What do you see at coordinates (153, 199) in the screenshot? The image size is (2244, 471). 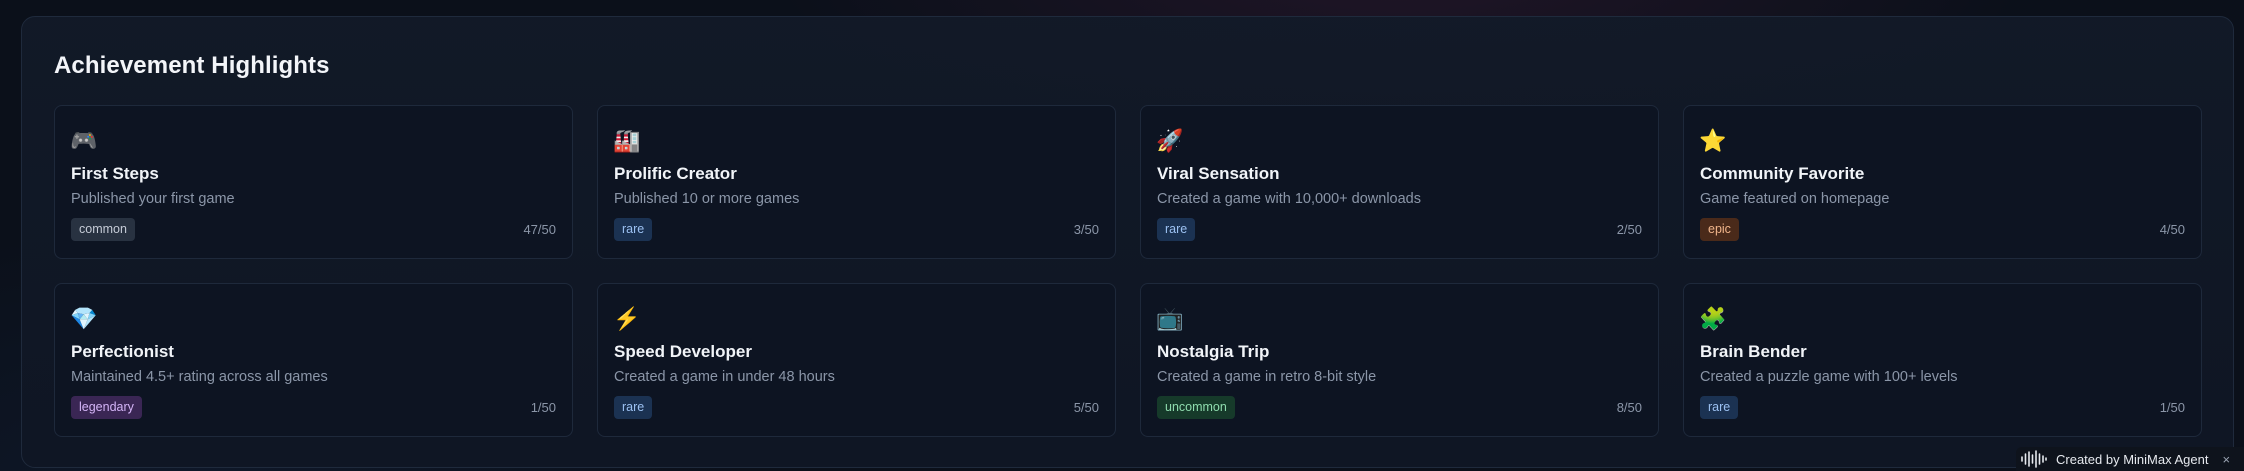 I see `achievement-description: Published your first game` at bounding box center [153, 199].